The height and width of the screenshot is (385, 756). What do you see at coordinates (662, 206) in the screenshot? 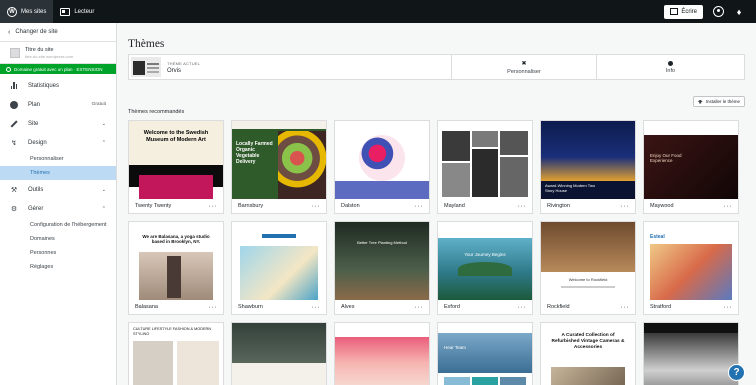
I see `theme-name: Maywood` at bounding box center [662, 206].